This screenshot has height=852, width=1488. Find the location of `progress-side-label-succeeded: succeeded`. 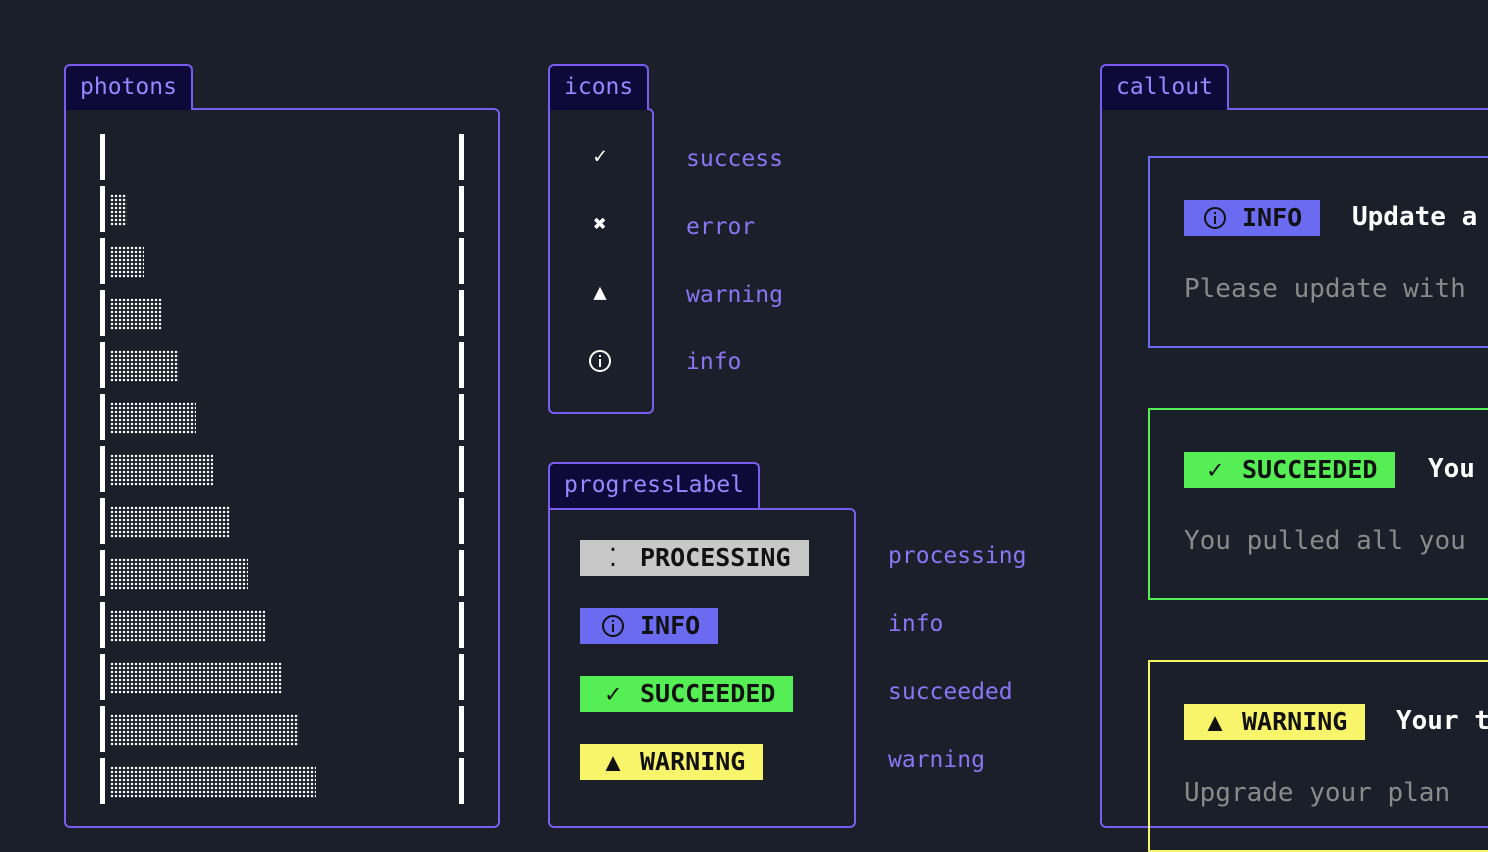

progress-side-label-succeeded: succeeded is located at coordinates (950, 692).